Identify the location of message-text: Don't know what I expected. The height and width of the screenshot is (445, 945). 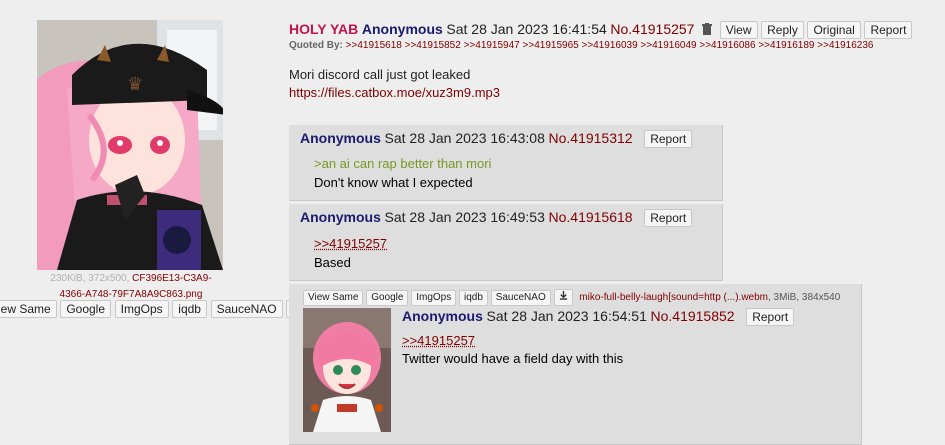
(402, 182).